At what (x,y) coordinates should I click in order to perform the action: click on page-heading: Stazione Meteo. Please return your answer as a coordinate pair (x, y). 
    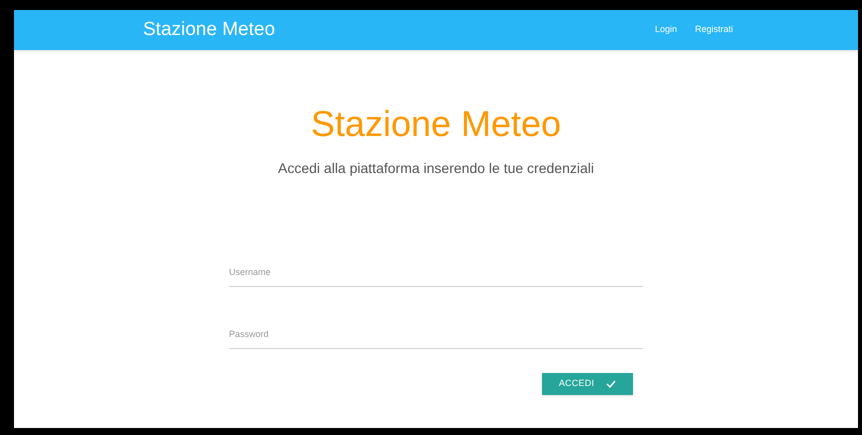
    Looking at the image, I should click on (436, 124).